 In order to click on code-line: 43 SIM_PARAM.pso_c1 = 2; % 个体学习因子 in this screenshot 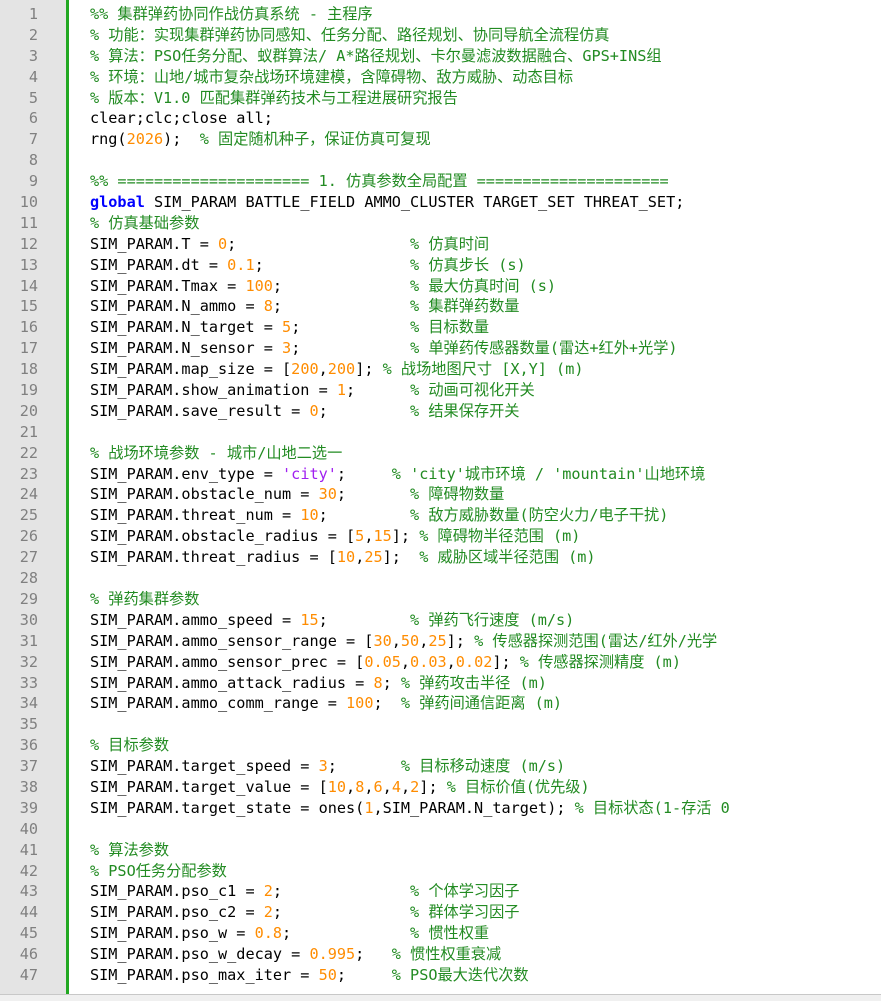, I will do `click(440, 891)`.